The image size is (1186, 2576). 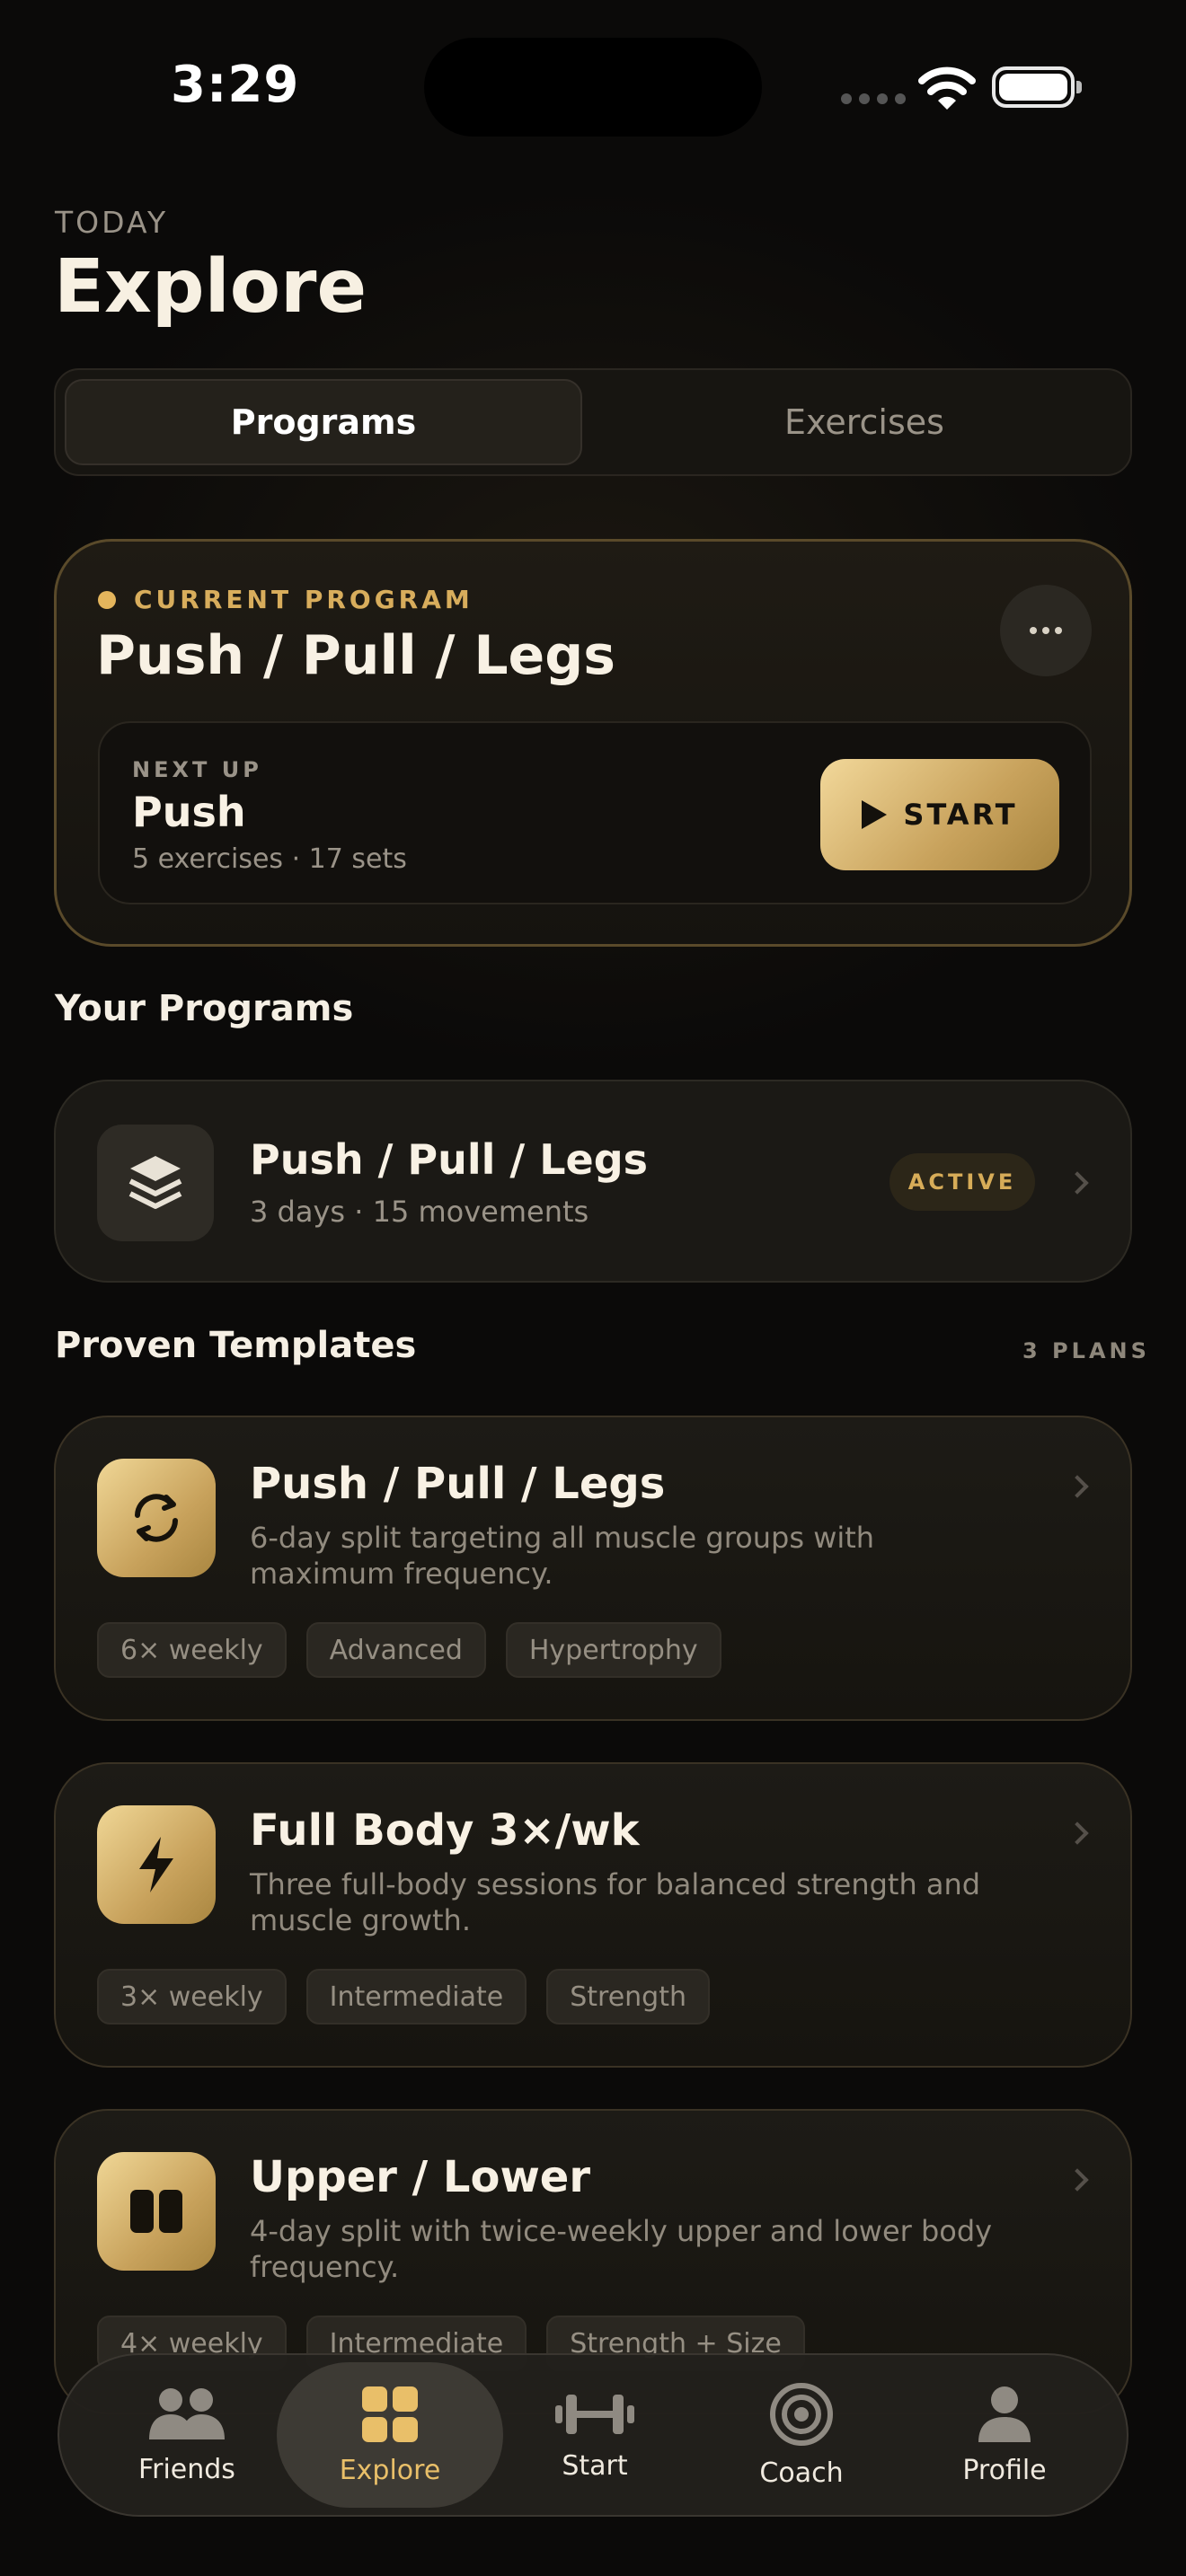 What do you see at coordinates (390, 2470) in the screenshot?
I see `tab-label: Explore` at bounding box center [390, 2470].